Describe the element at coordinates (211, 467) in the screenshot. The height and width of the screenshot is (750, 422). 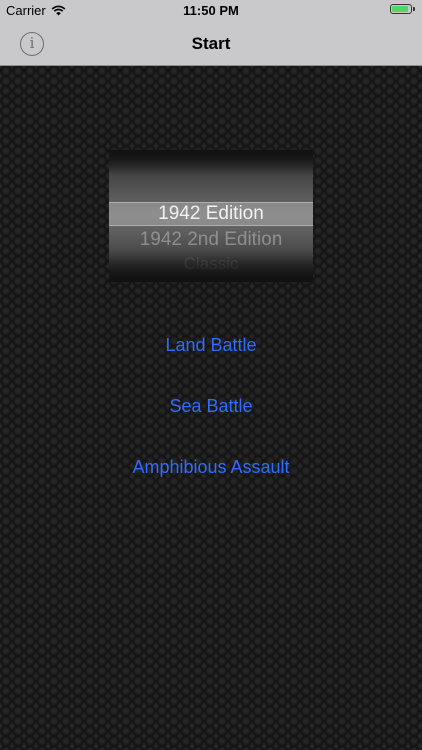
I see `amphibious-assault-button: Amphibious Assault` at that location.